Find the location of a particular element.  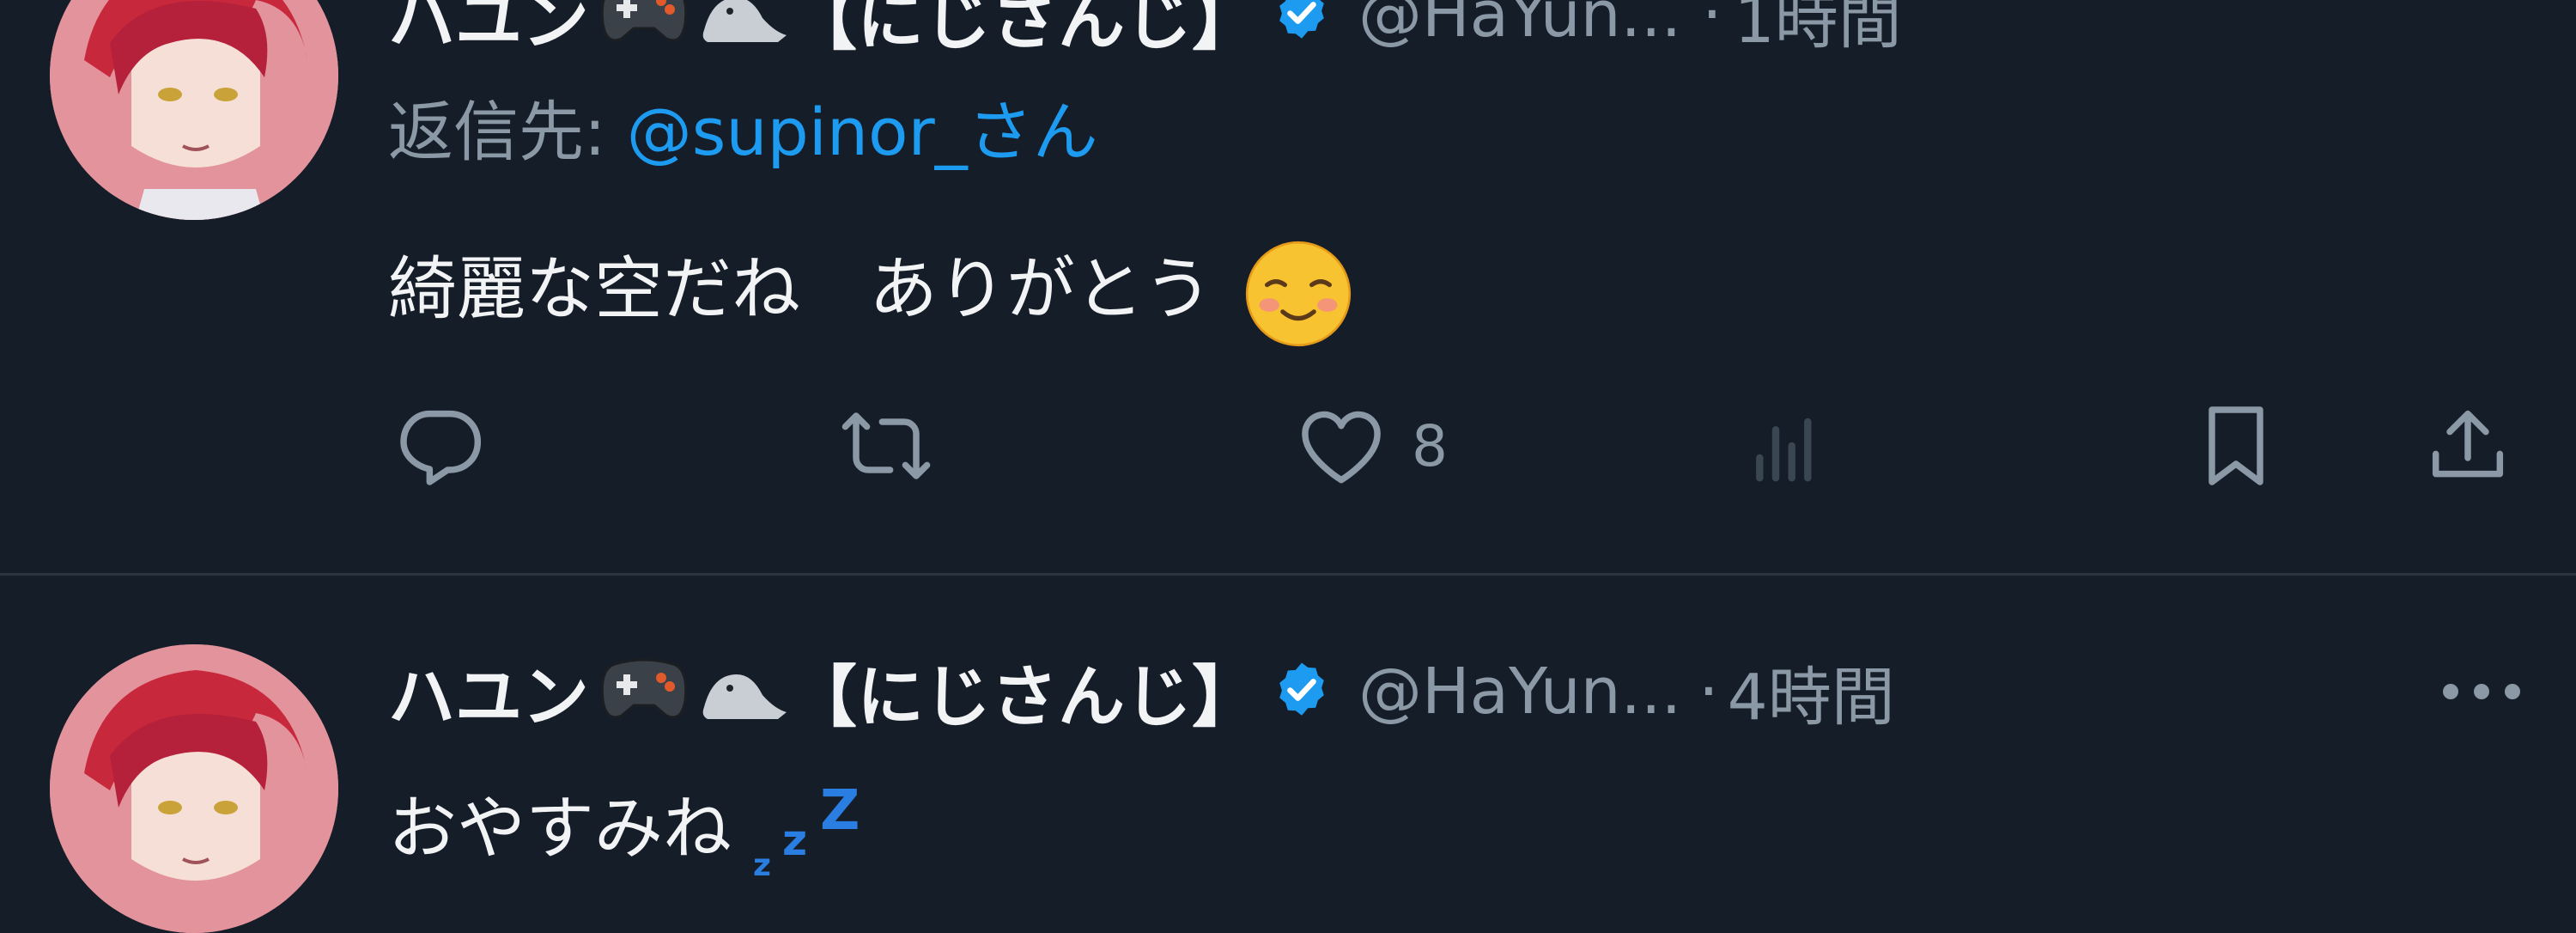

tweet-text: 綺麗な空だね ありがとう is located at coordinates (871, 292).